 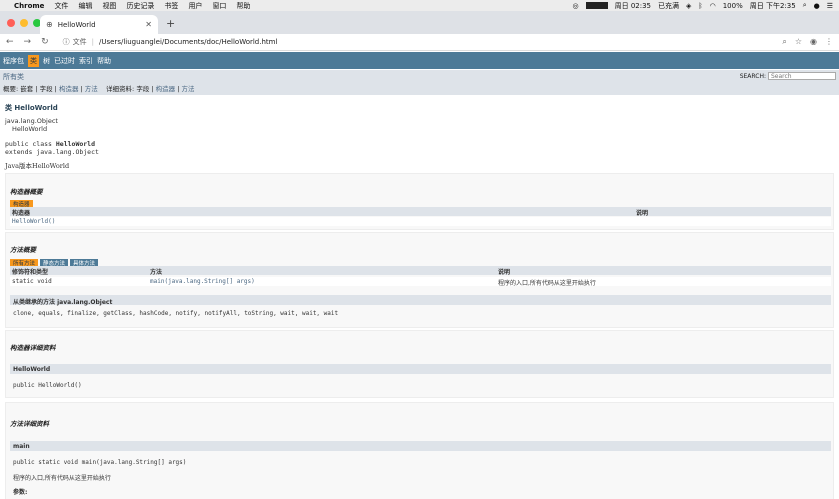 What do you see at coordinates (419, 201) in the screenshot?
I see `constructor-summary: 构造器概要 构造器 构造器 说明 HelloWorld()` at bounding box center [419, 201].